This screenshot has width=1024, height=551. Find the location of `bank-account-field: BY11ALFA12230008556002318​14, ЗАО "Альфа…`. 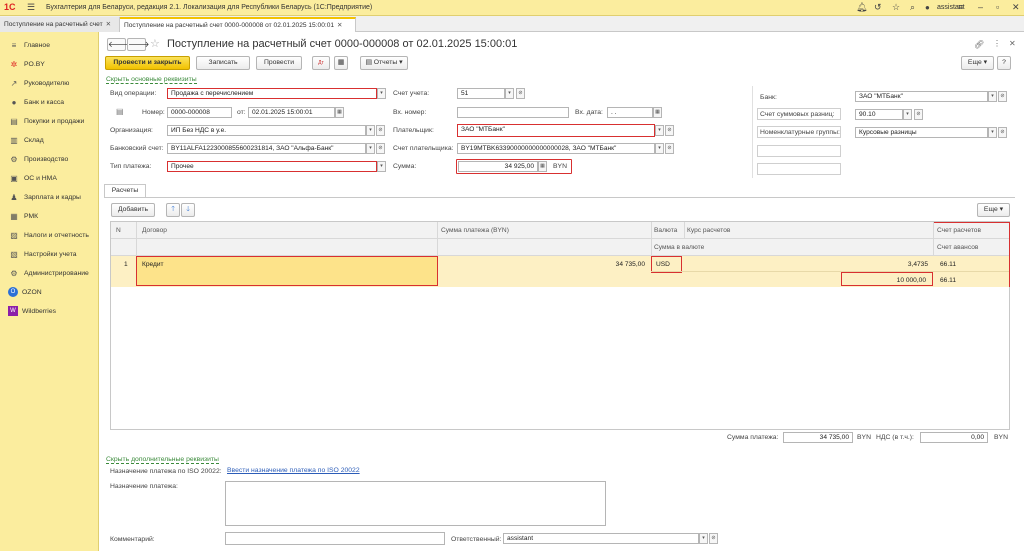

bank-account-field: BY11ALFA12230008556002318​14, ЗАО "Альфа… is located at coordinates (266, 148).